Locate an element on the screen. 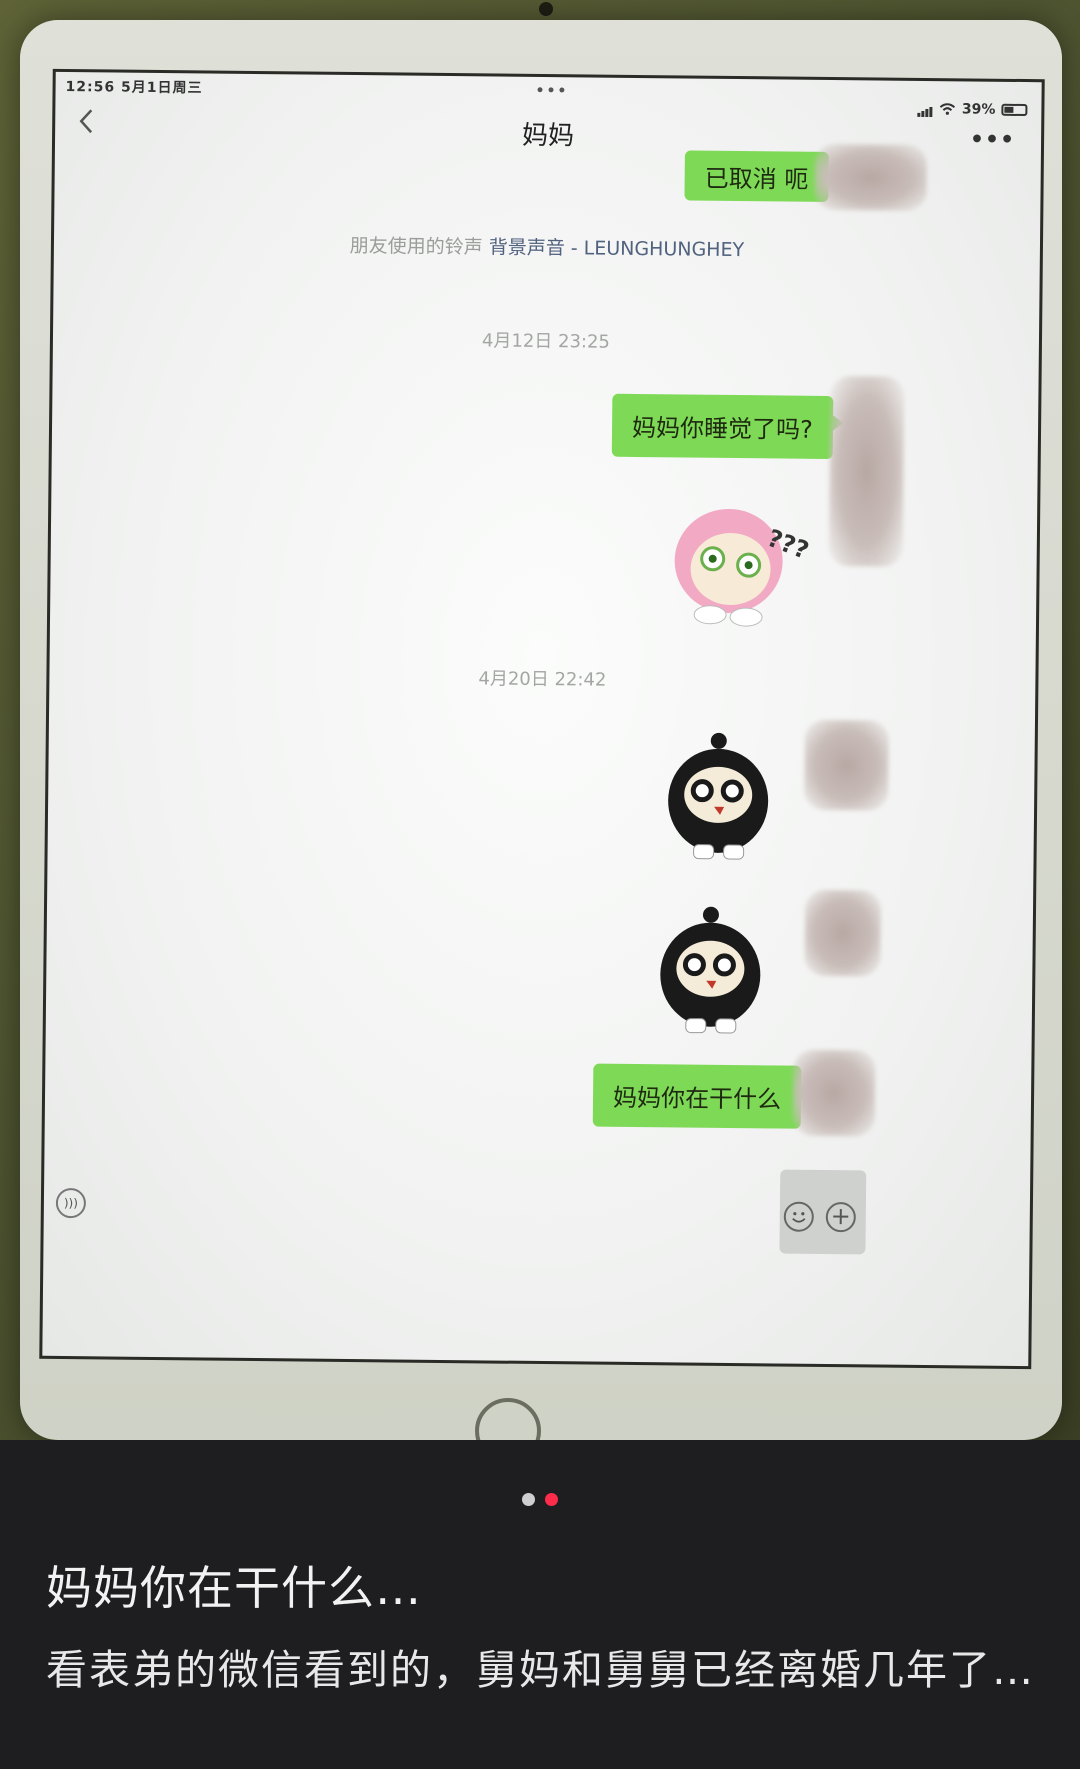  pager-dot-active is located at coordinates (551, 1499).